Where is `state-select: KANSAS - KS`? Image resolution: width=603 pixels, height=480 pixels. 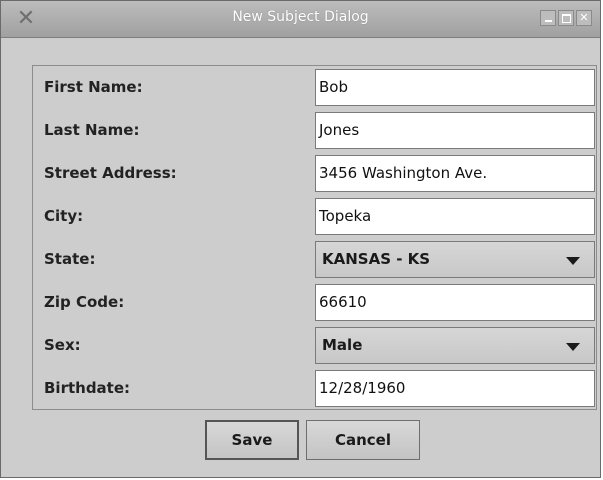 state-select: KANSAS - KS is located at coordinates (455, 259).